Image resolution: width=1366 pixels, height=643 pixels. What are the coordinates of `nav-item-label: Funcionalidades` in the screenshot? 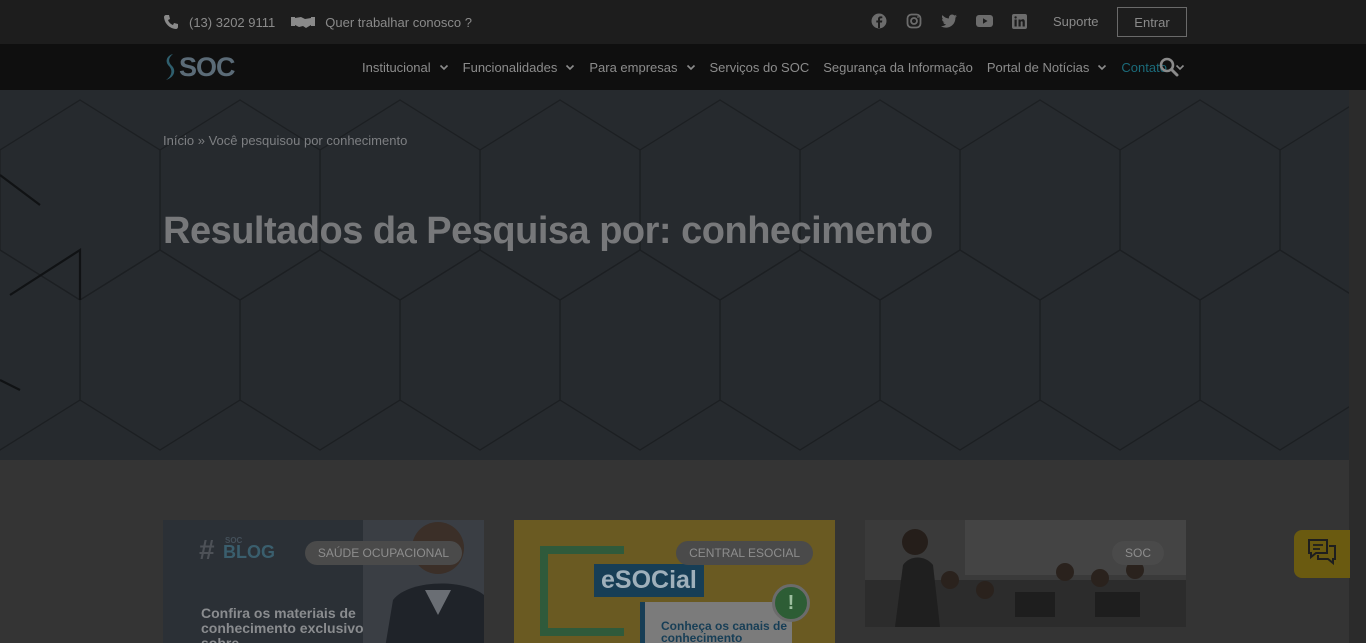 It's located at (510, 67).